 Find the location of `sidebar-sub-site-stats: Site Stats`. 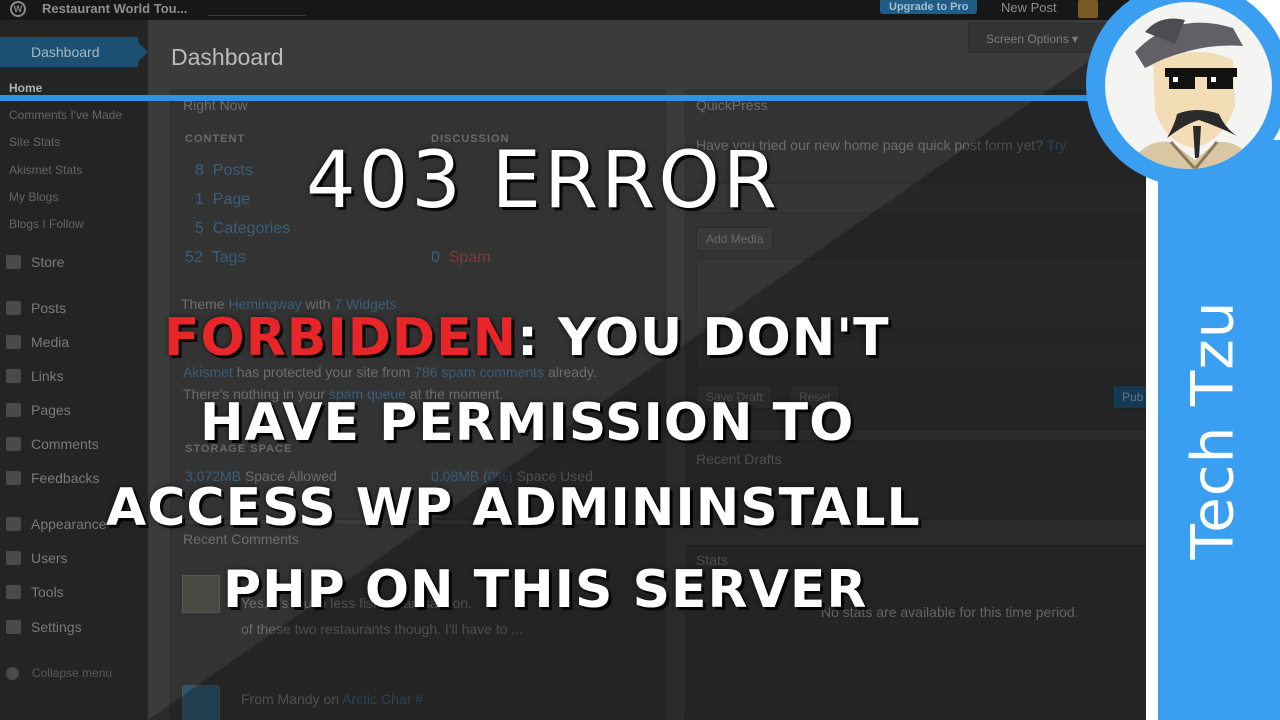

sidebar-sub-site-stats: Site Stats is located at coordinates (34, 142).